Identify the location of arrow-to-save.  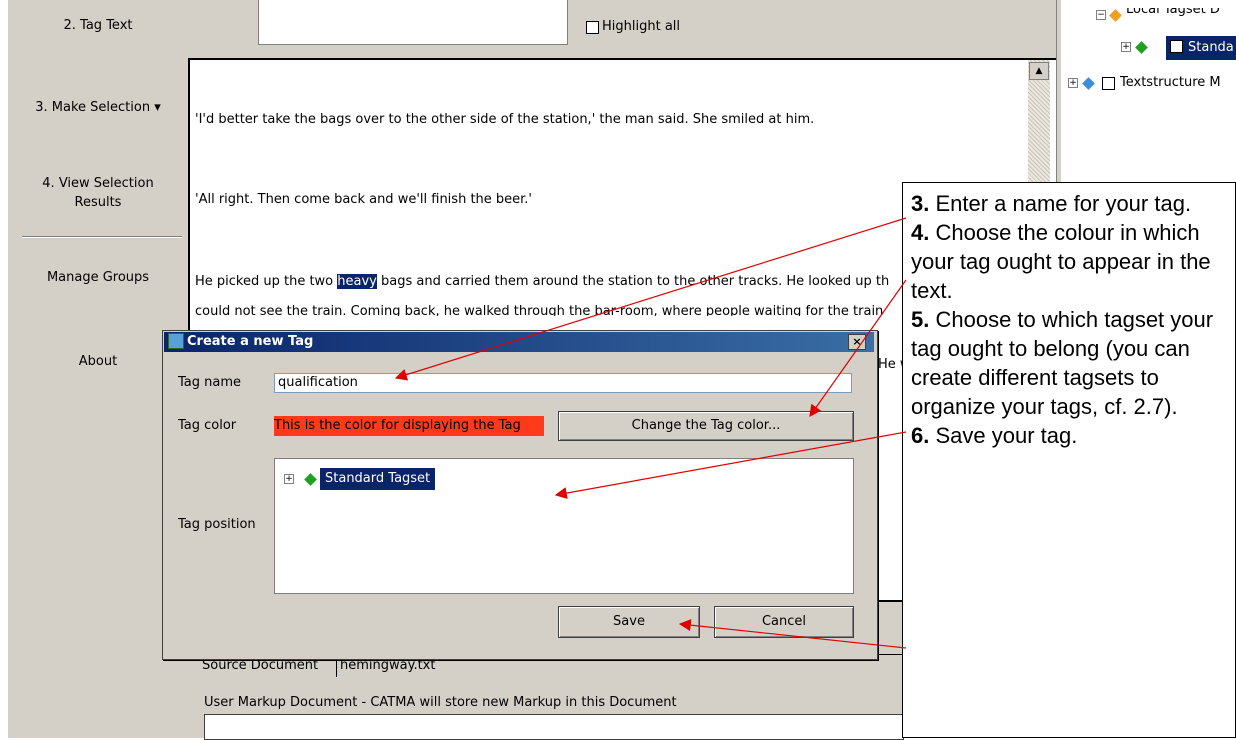
(792, 634).